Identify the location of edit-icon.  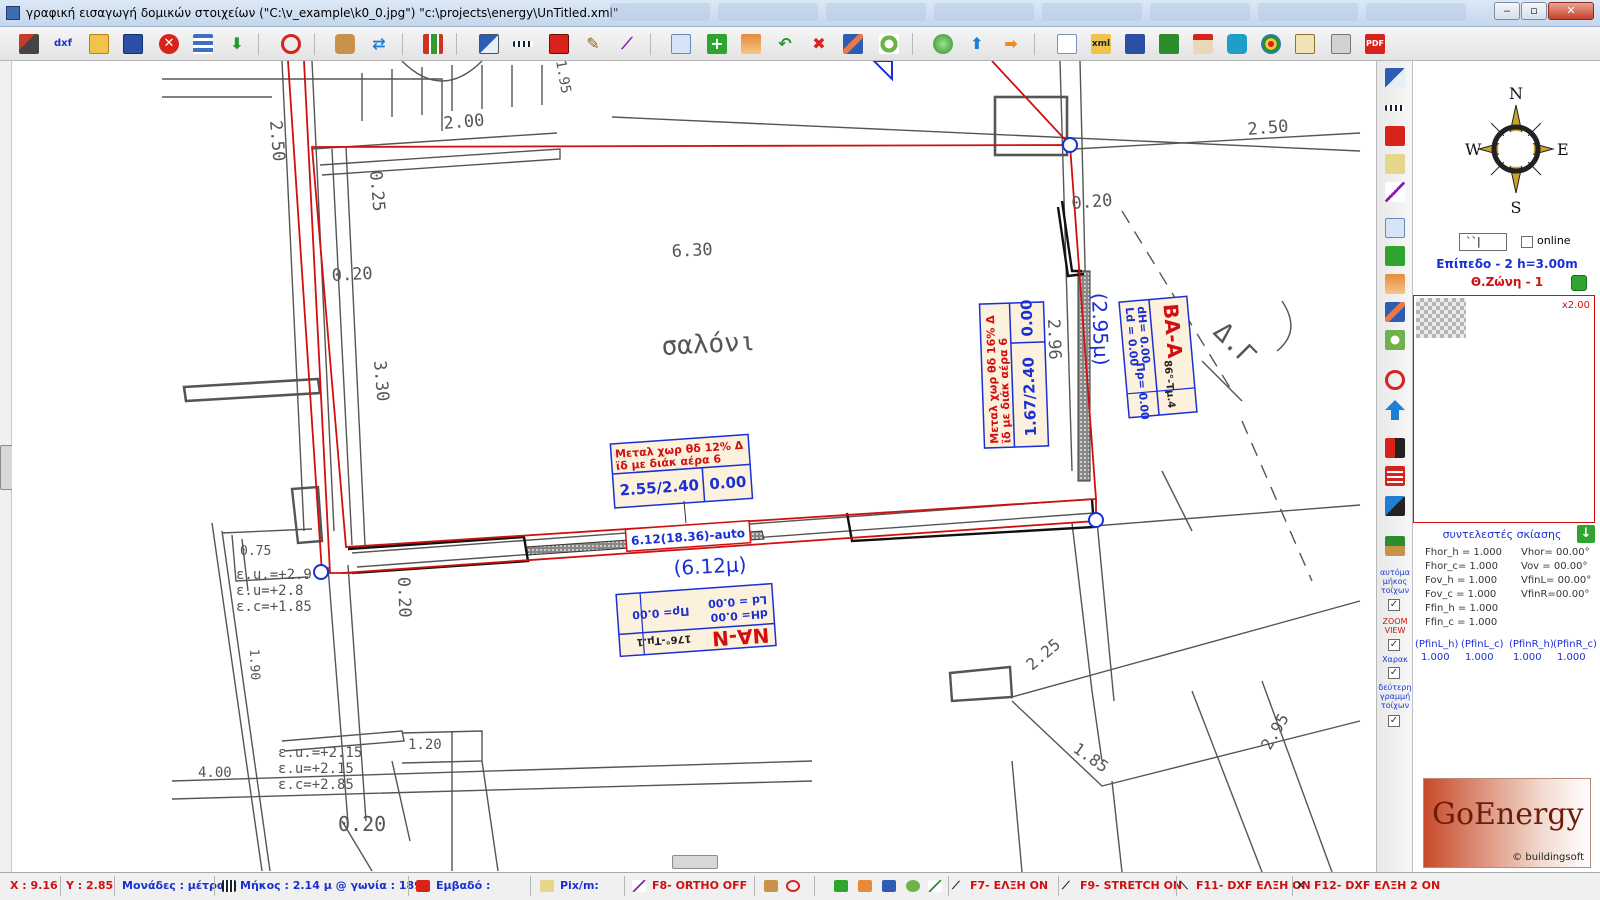
(29, 44).